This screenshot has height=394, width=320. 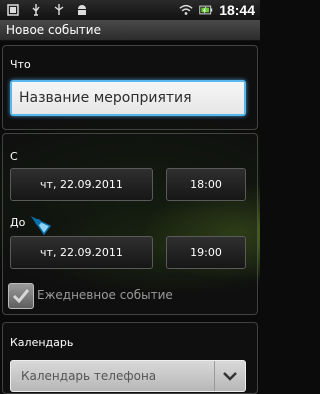 I want to click on status-bar: 18:44, so click(x=130, y=10).